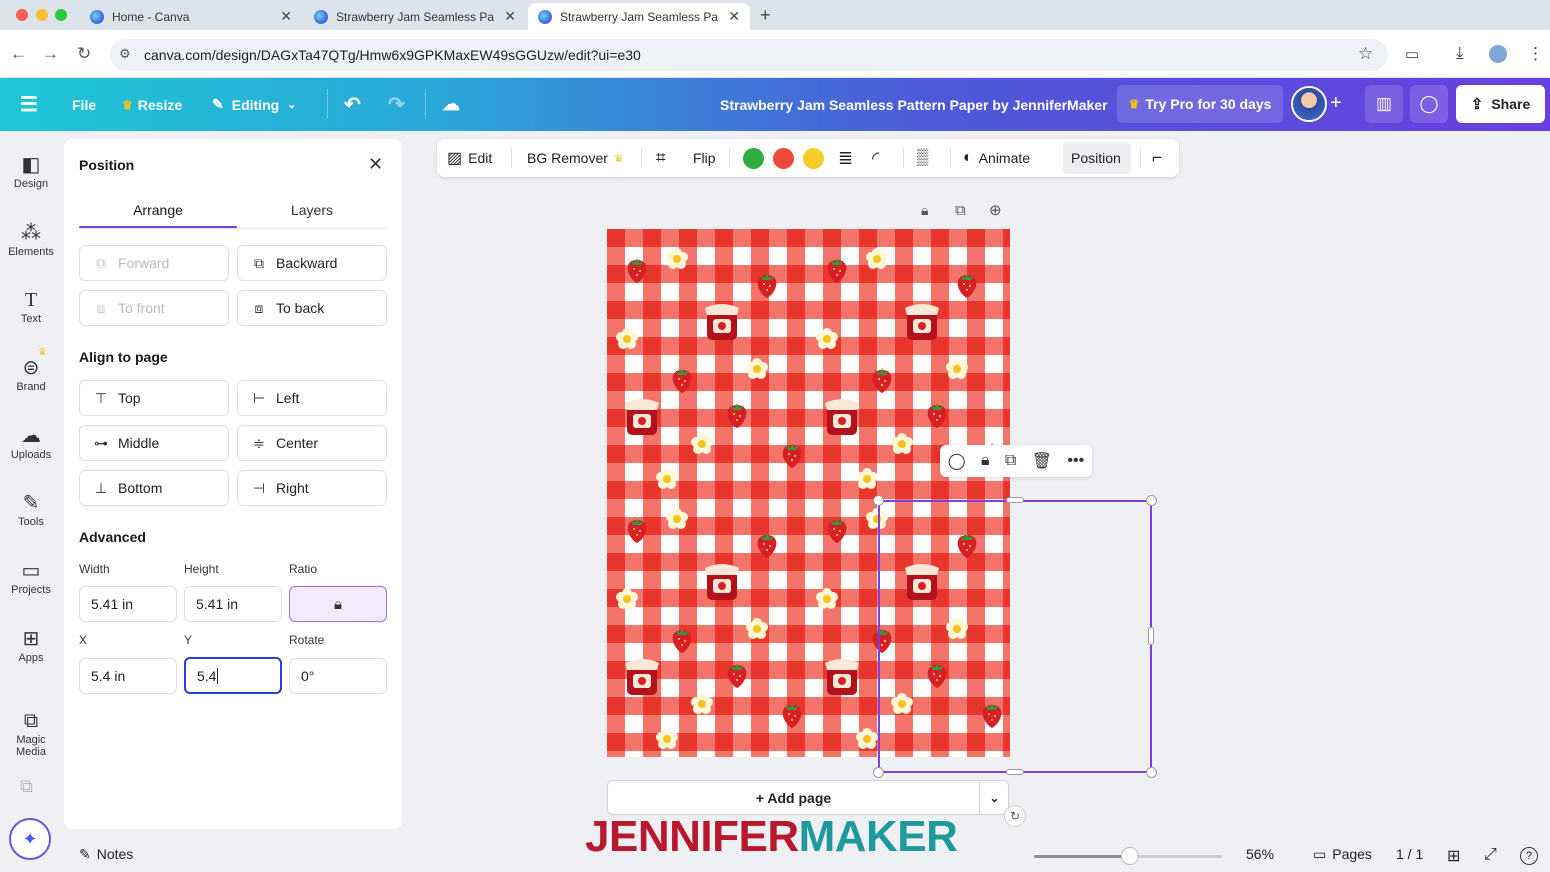 This screenshot has height=872, width=1550. I want to click on close-panel-icon: ✕, so click(375, 164).